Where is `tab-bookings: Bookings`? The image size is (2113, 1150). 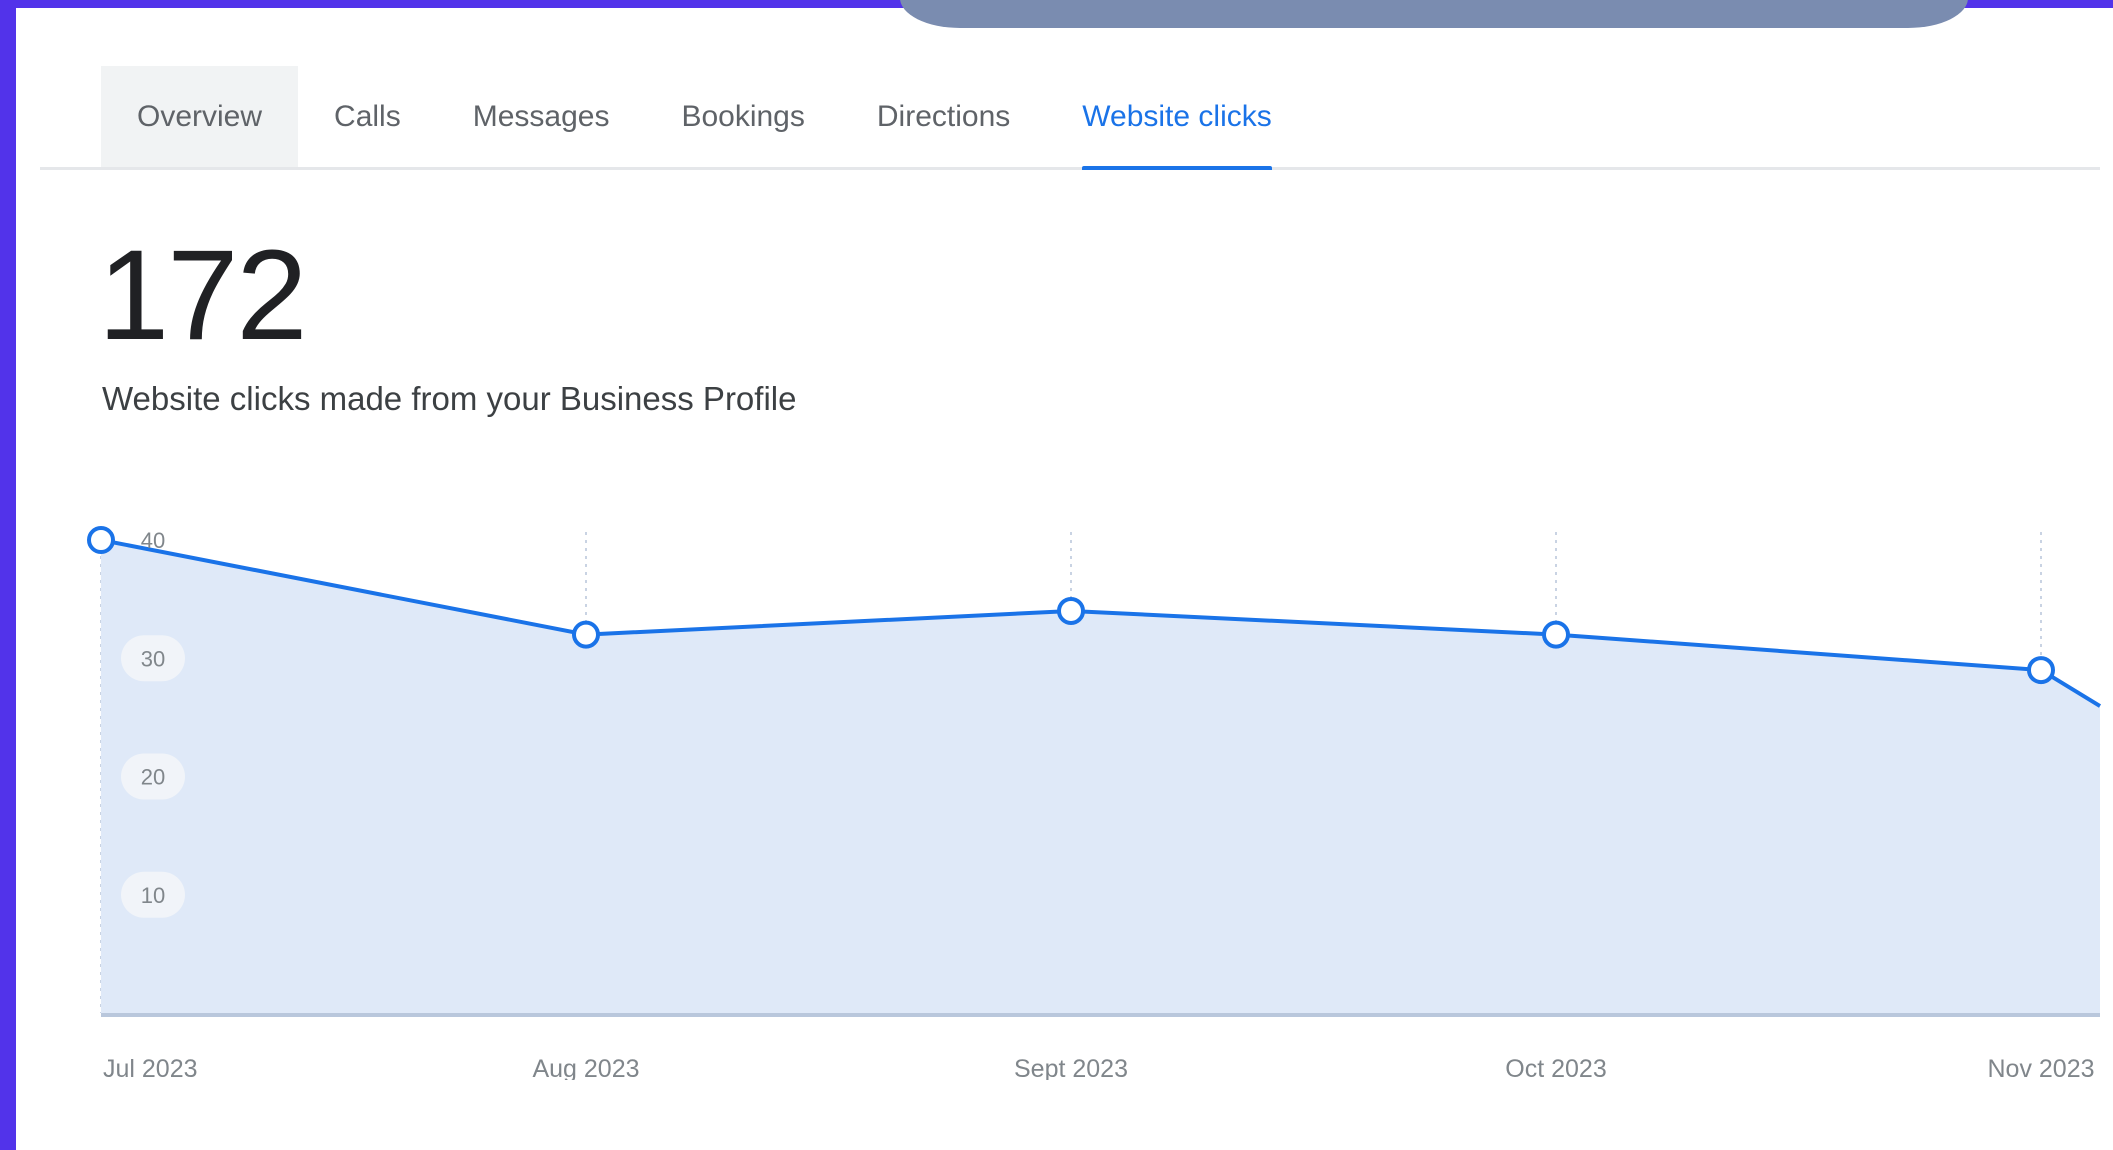 tab-bookings: Bookings is located at coordinates (742, 116).